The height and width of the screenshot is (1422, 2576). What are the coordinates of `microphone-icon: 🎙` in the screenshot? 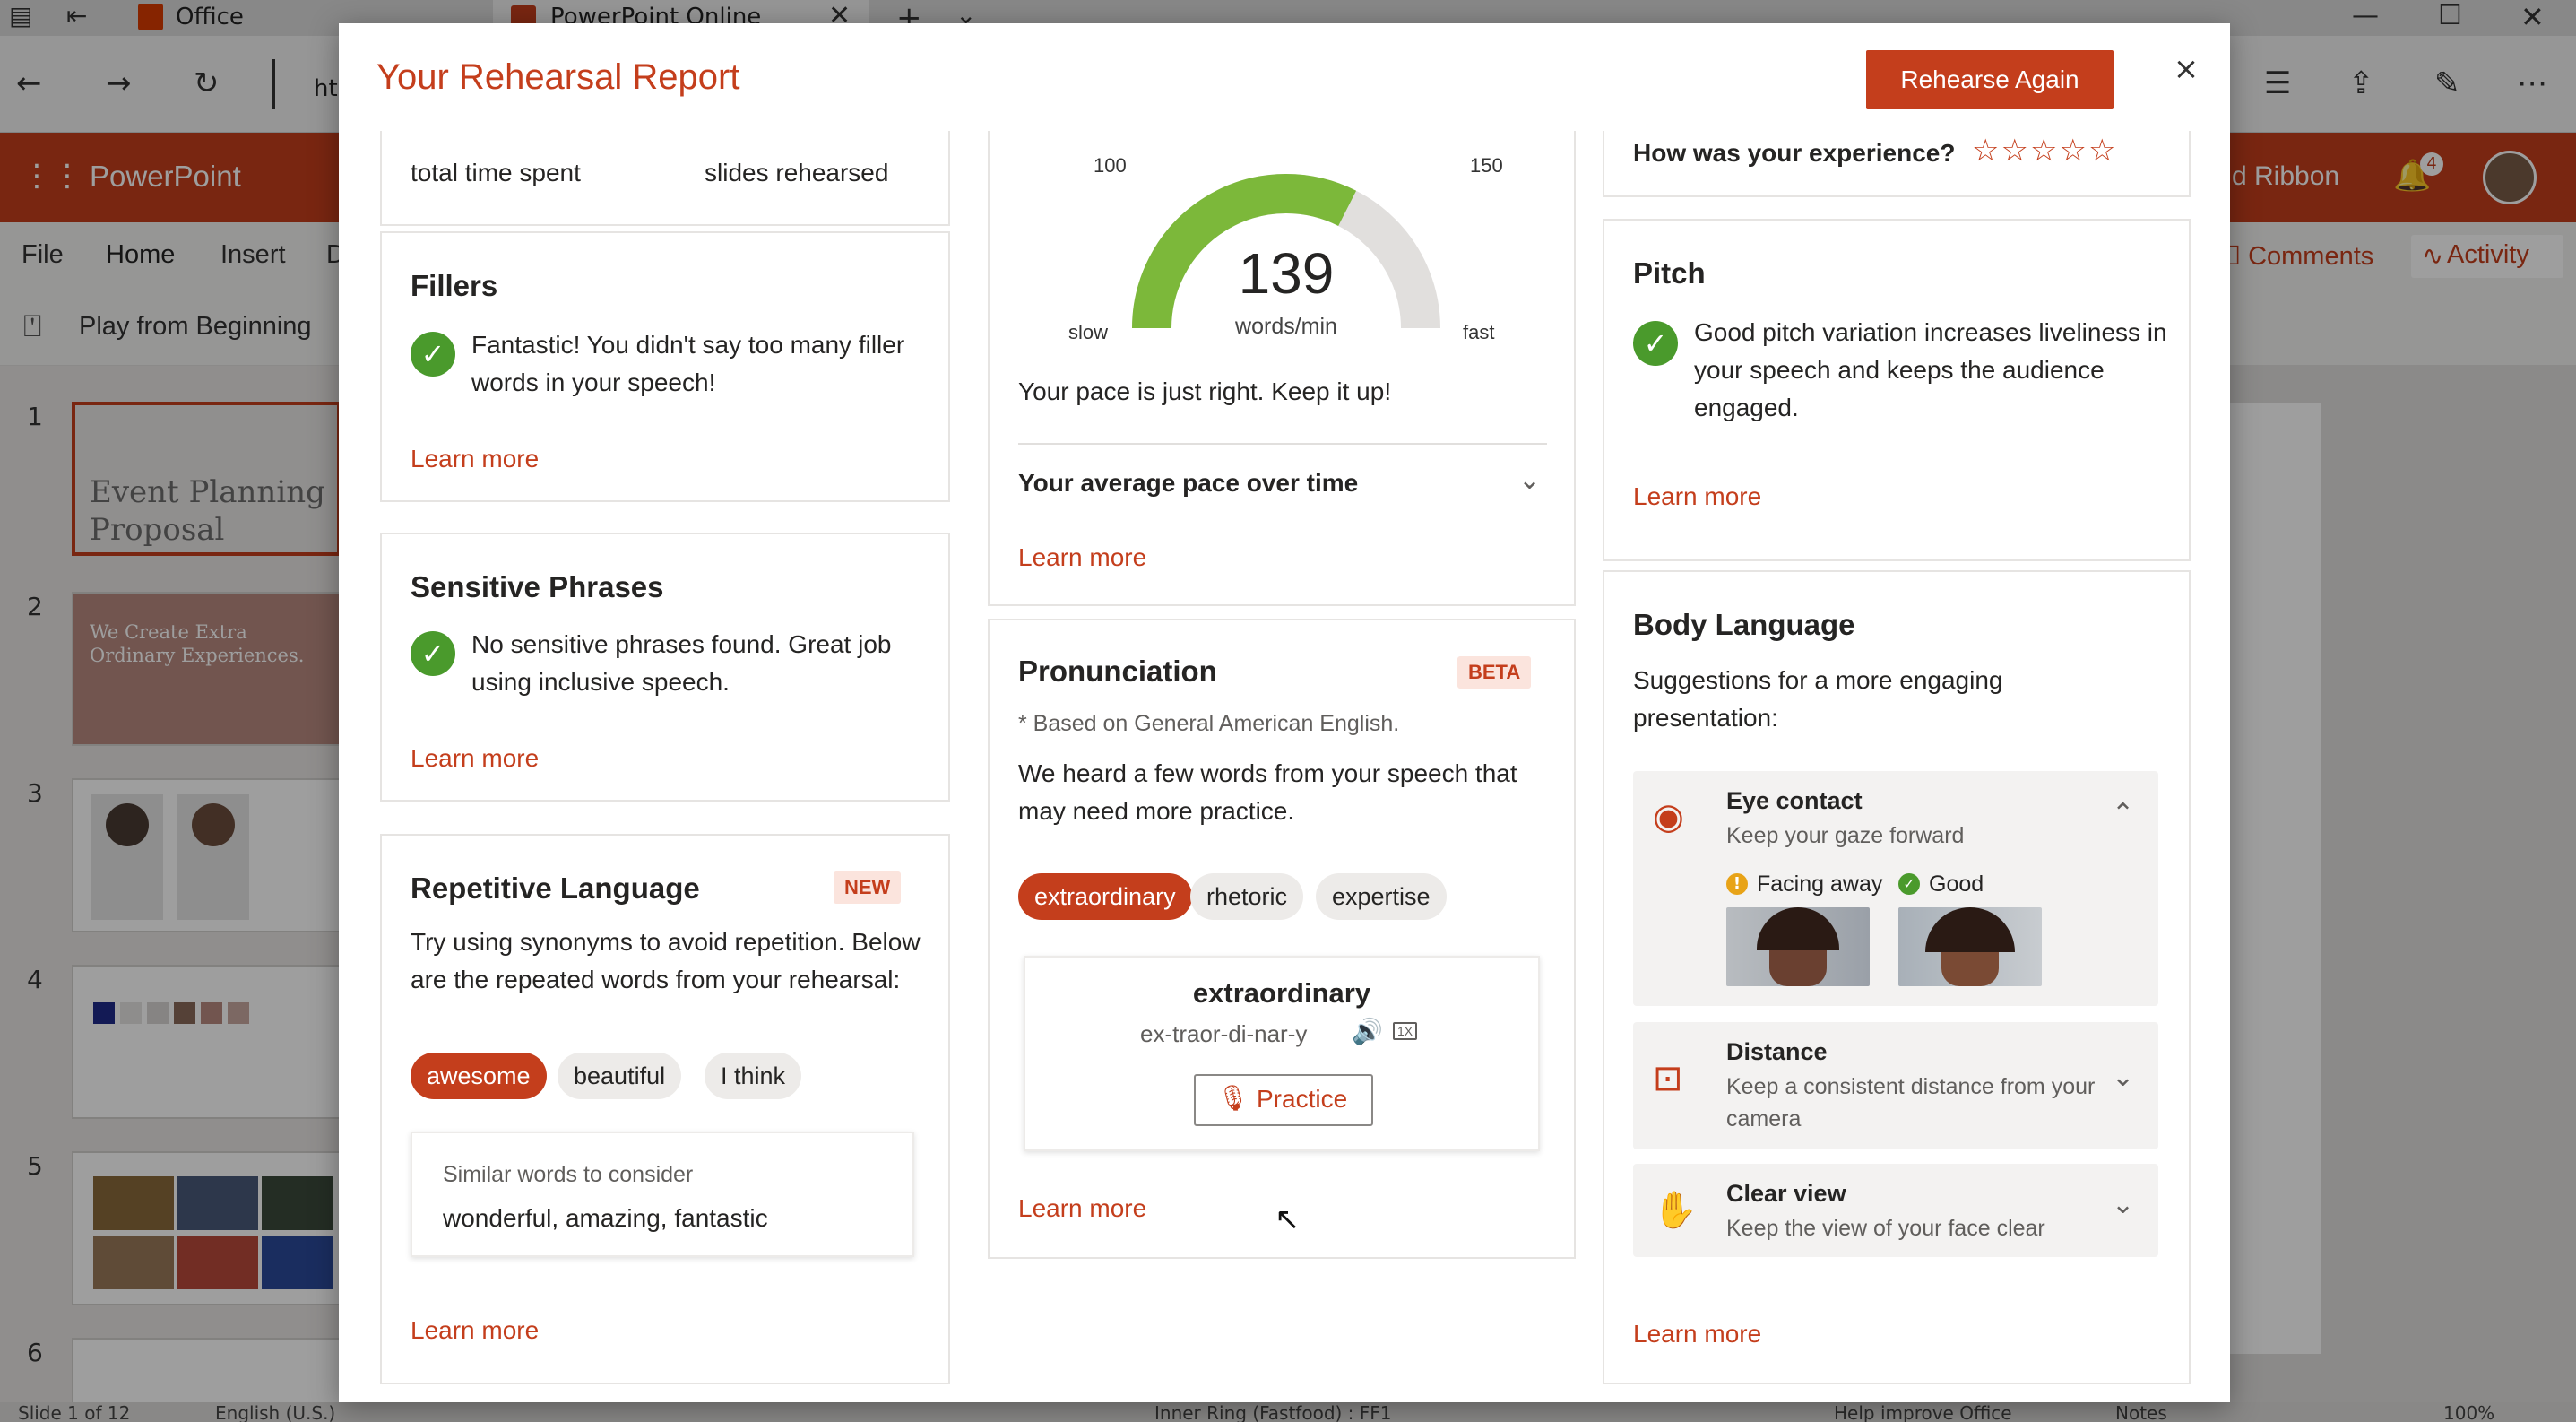 It's located at (1233, 1098).